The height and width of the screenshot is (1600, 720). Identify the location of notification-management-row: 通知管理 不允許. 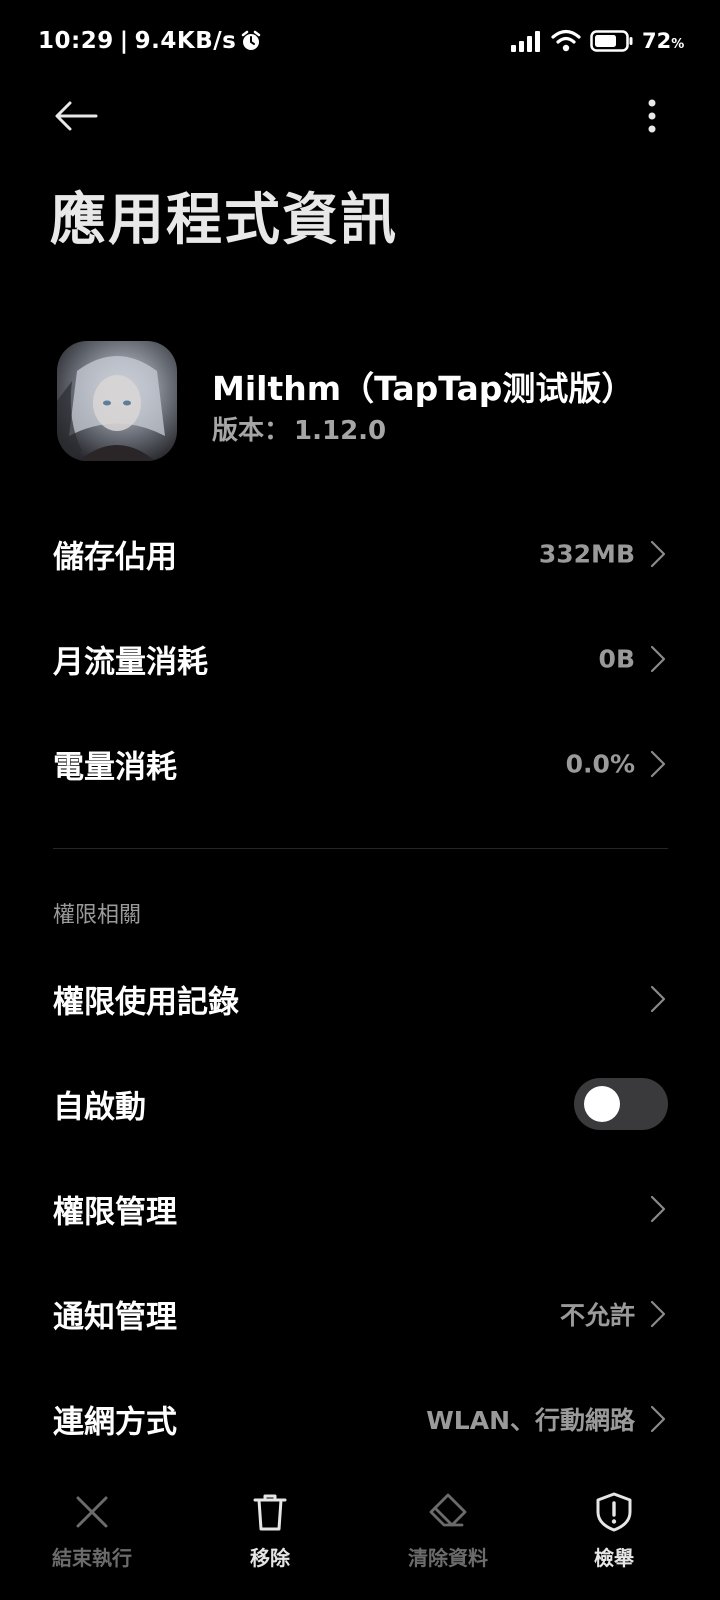
(360, 1314).